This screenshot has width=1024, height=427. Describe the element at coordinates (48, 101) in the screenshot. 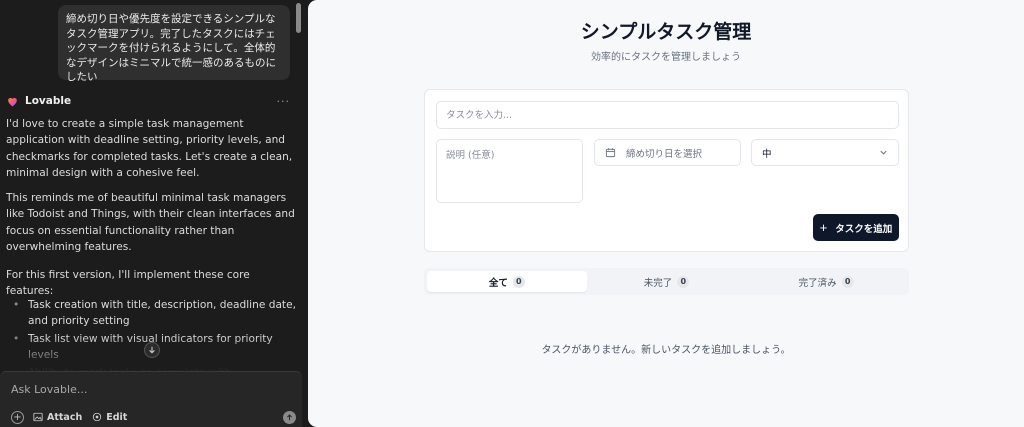

I see `assistant-name: Lovable` at that location.